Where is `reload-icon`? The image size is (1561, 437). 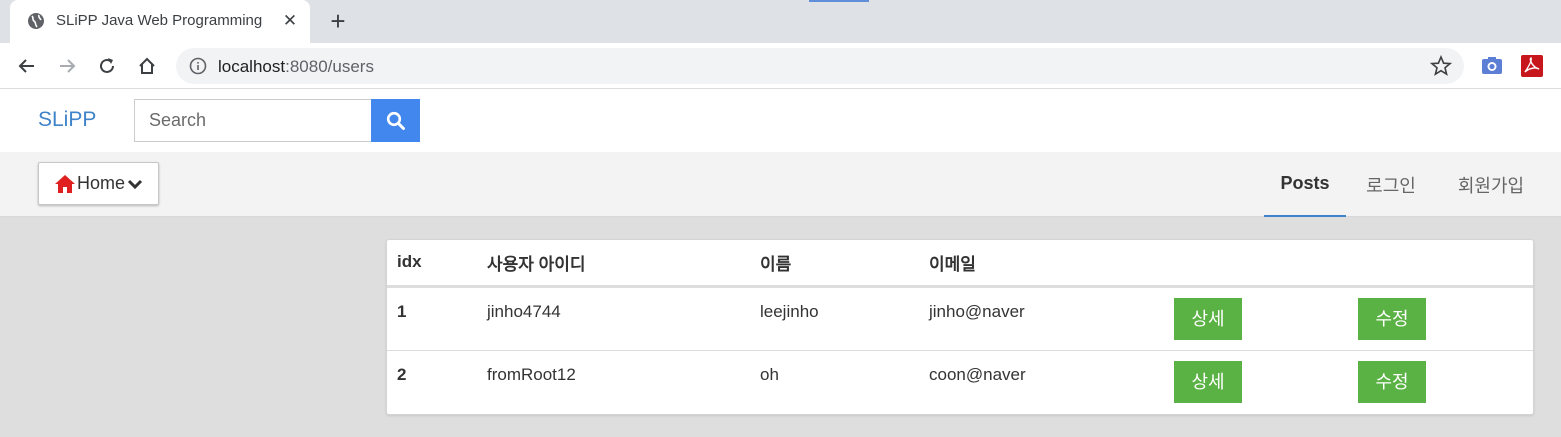
reload-icon is located at coordinates (107, 66).